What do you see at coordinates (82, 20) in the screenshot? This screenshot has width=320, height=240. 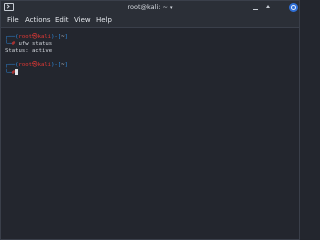 I see `menu-view: View` at bounding box center [82, 20].